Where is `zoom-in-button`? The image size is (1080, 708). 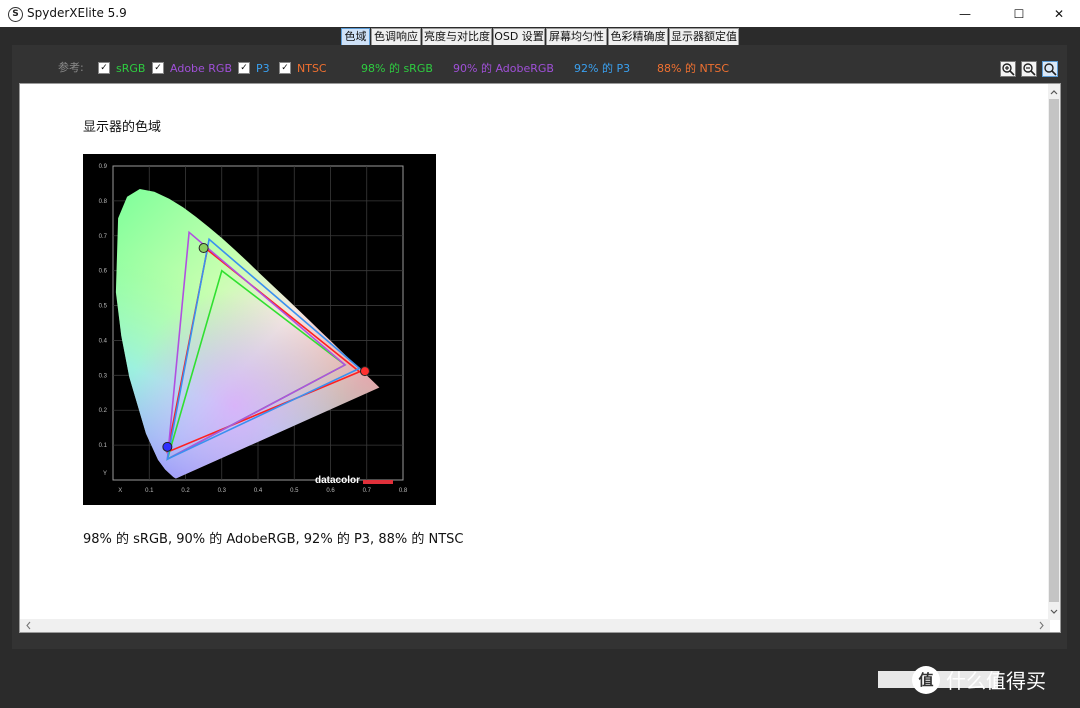
zoom-in-button is located at coordinates (1008, 69).